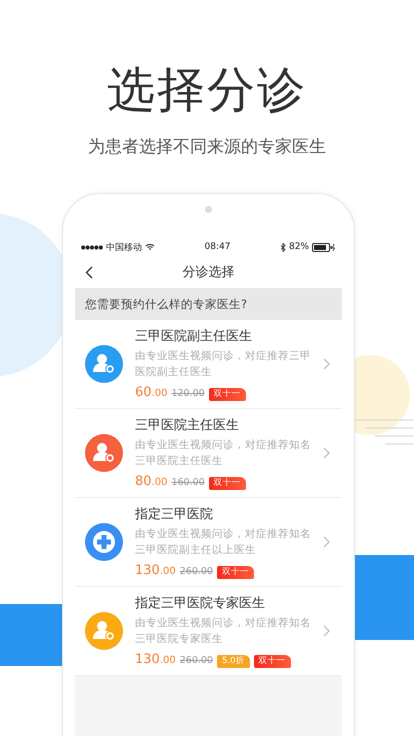 This screenshot has width=414, height=736. I want to click on price: 80.00, so click(151, 481).